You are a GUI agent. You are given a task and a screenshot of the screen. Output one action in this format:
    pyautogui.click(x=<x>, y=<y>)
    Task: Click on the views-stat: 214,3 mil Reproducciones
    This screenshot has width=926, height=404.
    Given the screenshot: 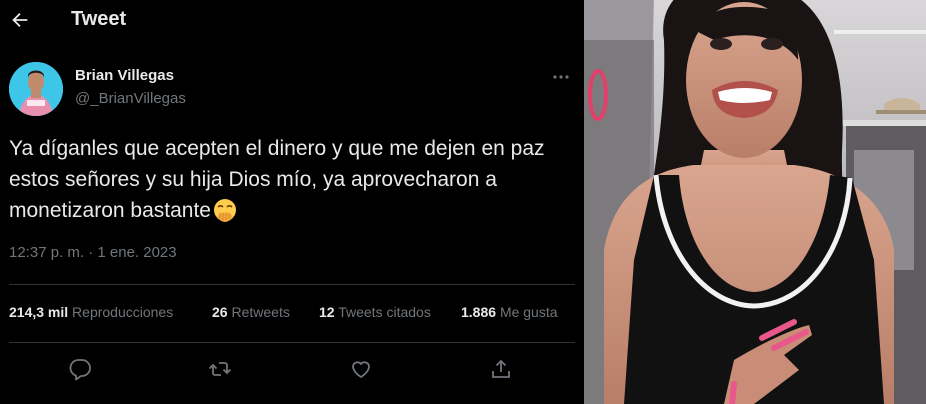 What is the action you would take?
    pyautogui.click(x=91, y=312)
    